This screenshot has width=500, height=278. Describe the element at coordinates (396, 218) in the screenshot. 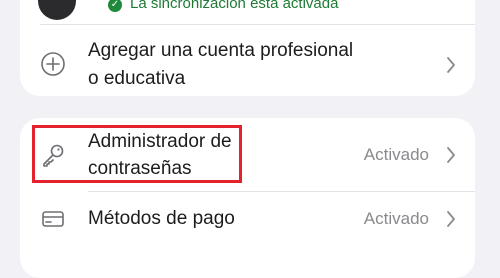

I see `payment-methods-status: Activado` at that location.